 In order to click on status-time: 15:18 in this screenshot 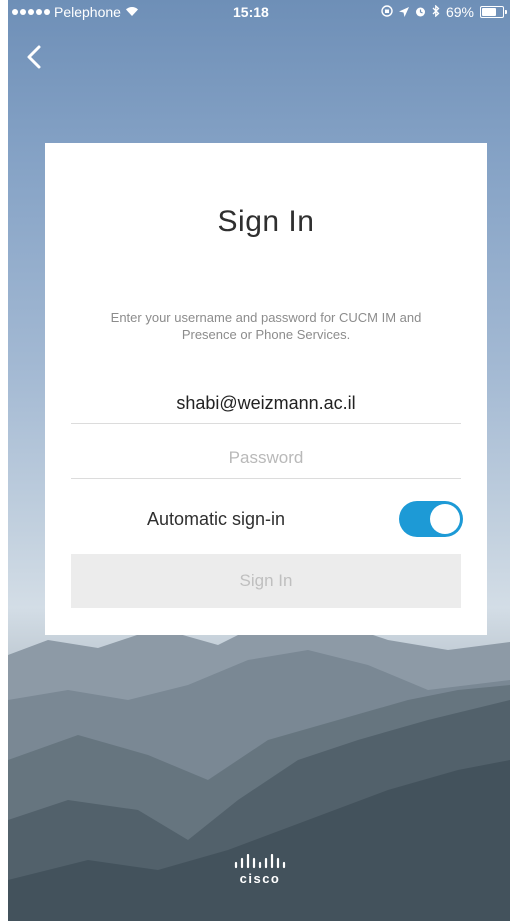, I will do `click(251, 12)`.